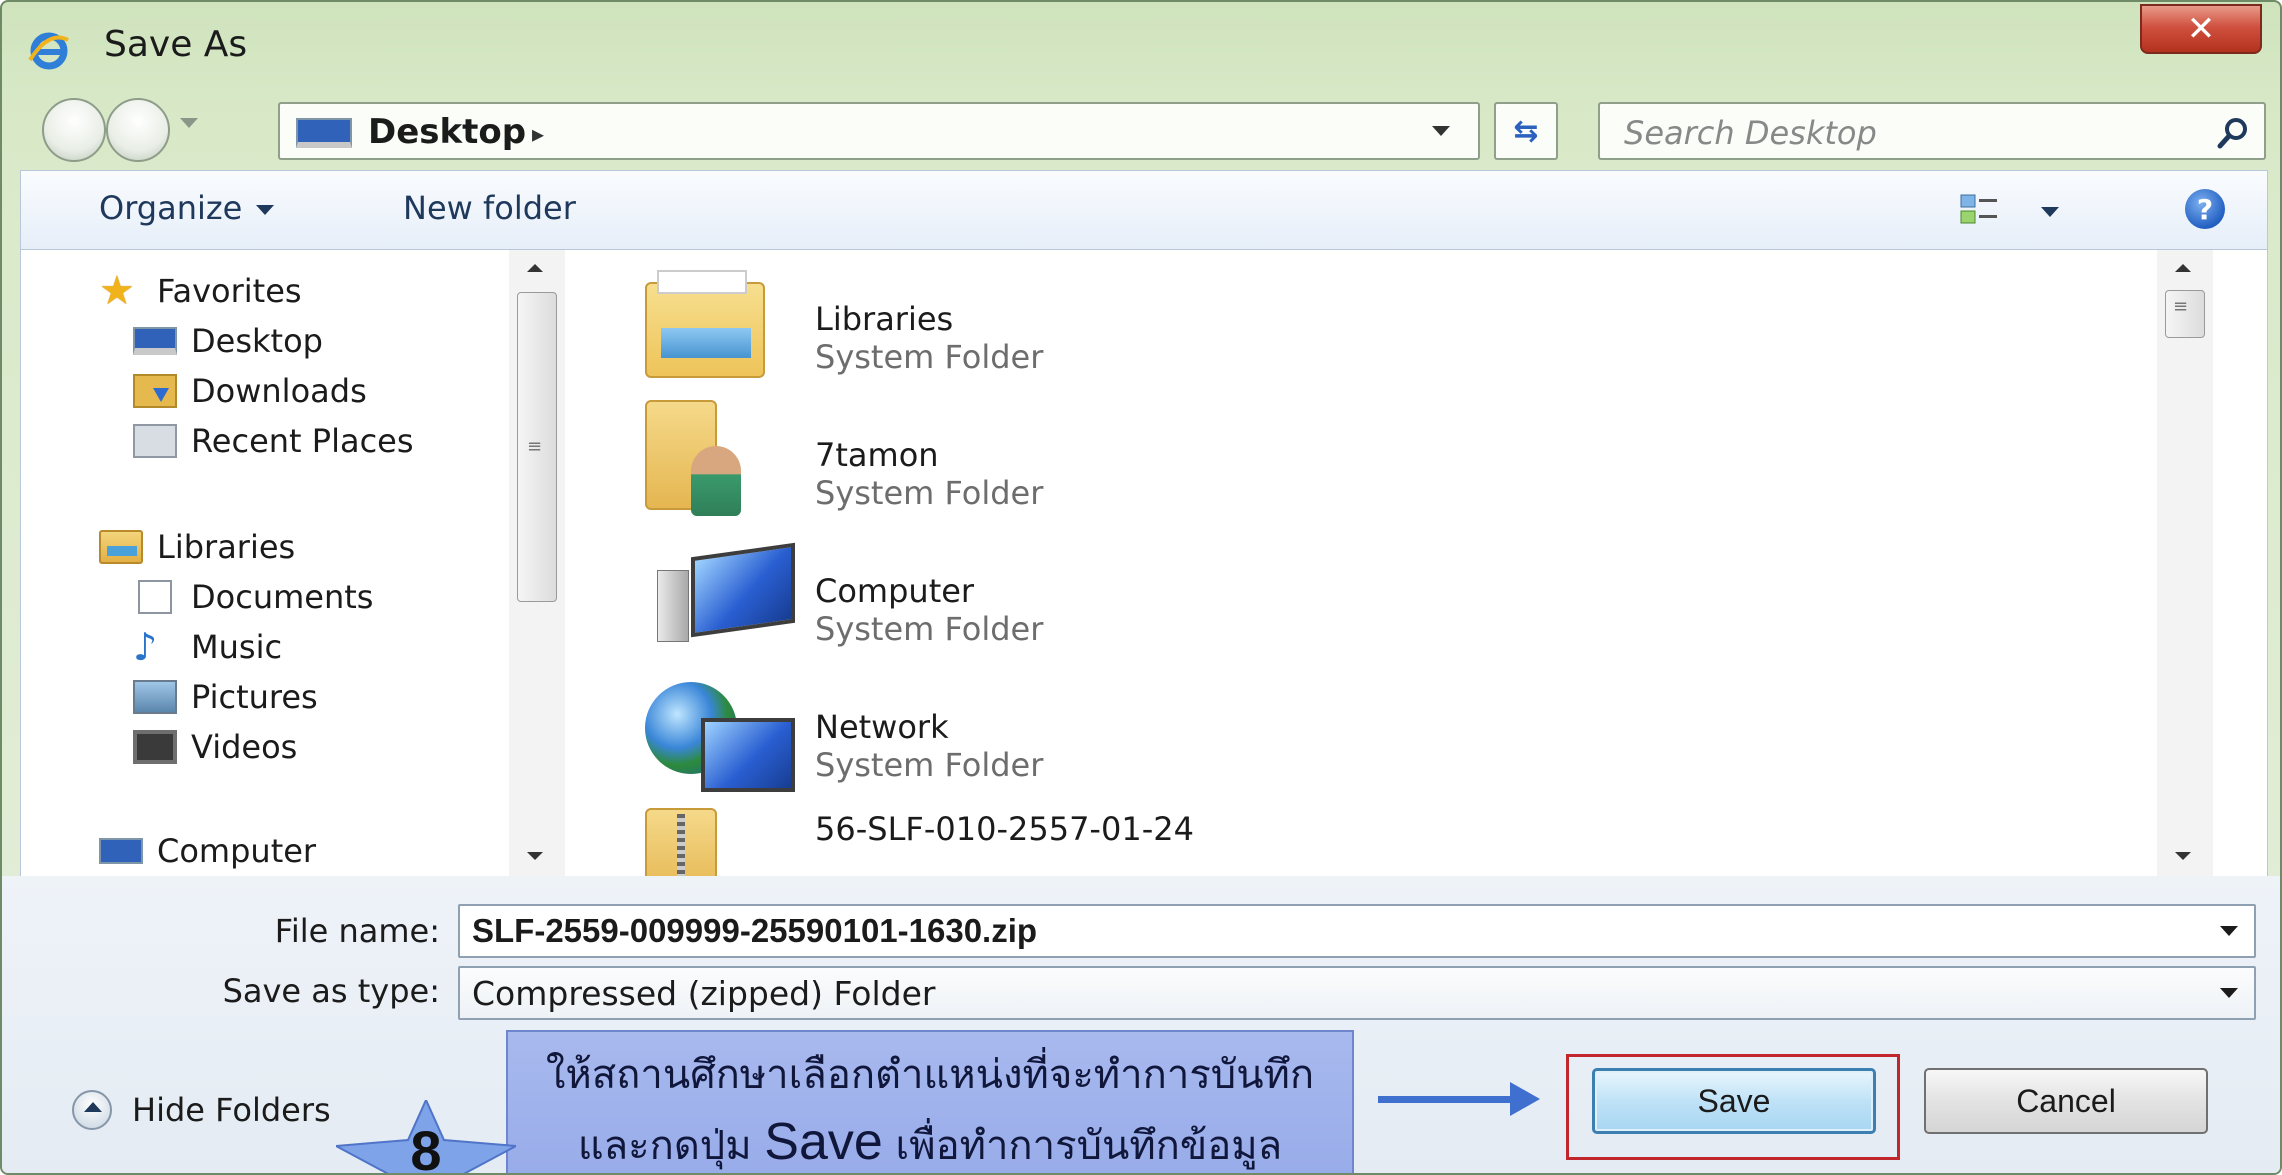 The height and width of the screenshot is (1175, 2282). What do you see at coordinates (1004, 829) in the screenshot?
I see `file-name: 56-SLF-010-2557-01-24` at bounding box center [1004, 829].